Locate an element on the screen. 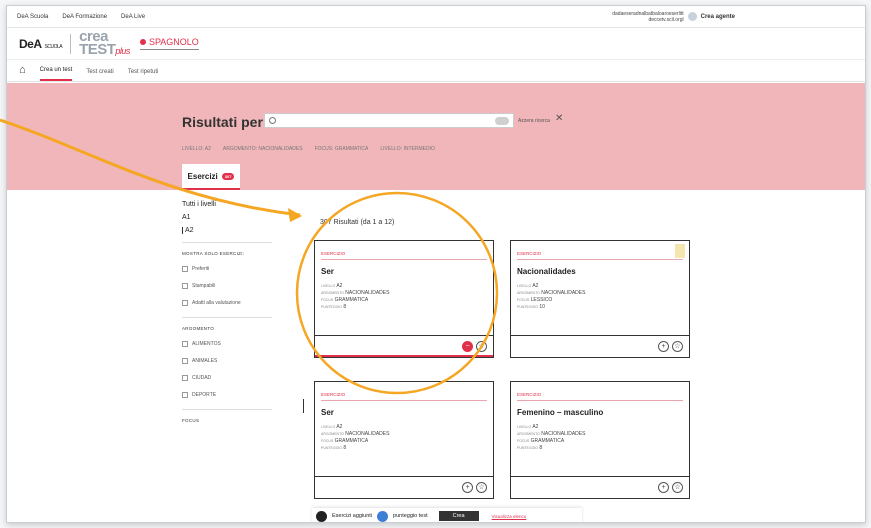 The image size is (871, 528). checkbox-alimentos: ALIMENTOS is located at coordinates (229, 344).